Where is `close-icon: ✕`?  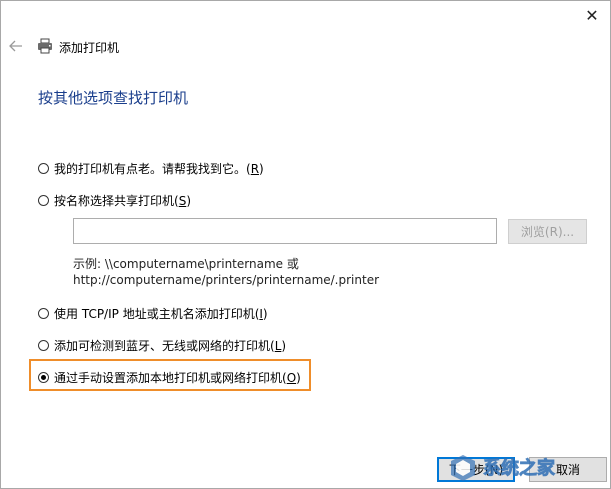
close-icon: ✕ is located at coordinates (592, 15).